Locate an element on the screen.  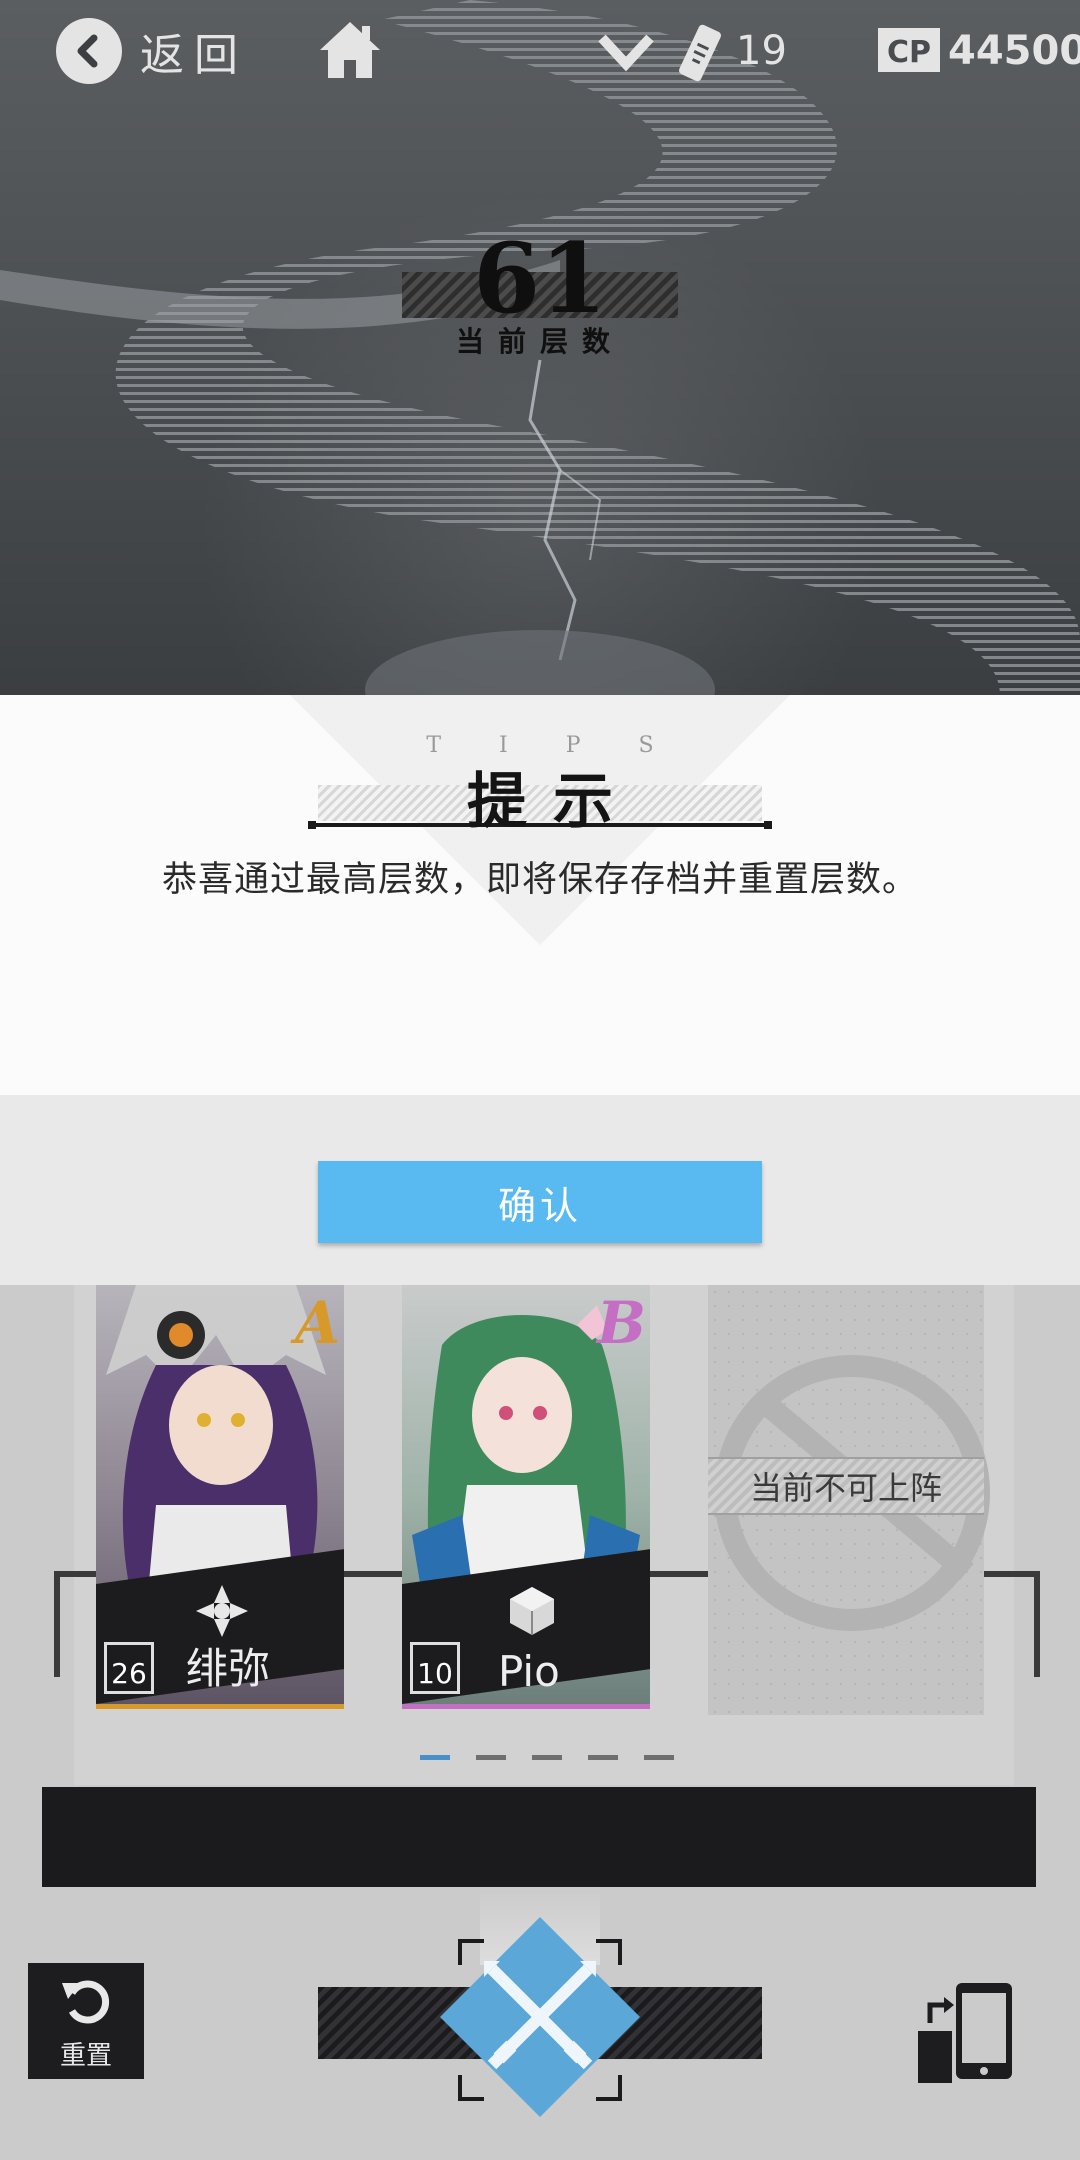
card-slot-letter: B is located at coordinates (621, 1323).